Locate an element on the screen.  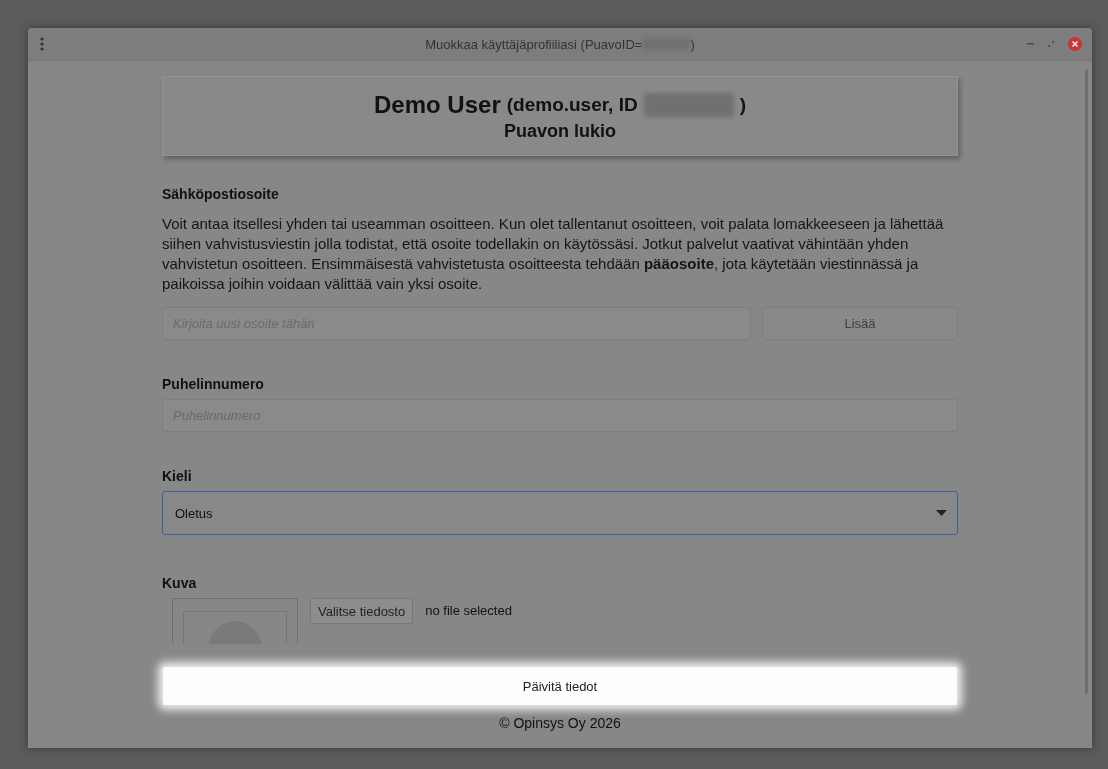
field-label: Kieli is located at coordinates (177, 476).